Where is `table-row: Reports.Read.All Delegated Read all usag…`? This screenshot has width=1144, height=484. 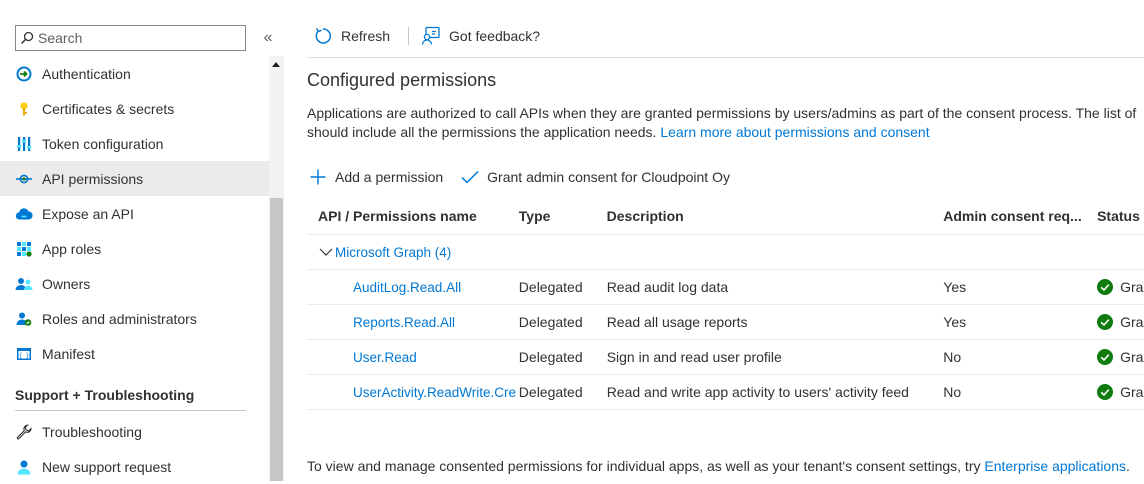
table-row: Reports.Read.All Delegated Read all usag… is located at coordinates (725, 322).